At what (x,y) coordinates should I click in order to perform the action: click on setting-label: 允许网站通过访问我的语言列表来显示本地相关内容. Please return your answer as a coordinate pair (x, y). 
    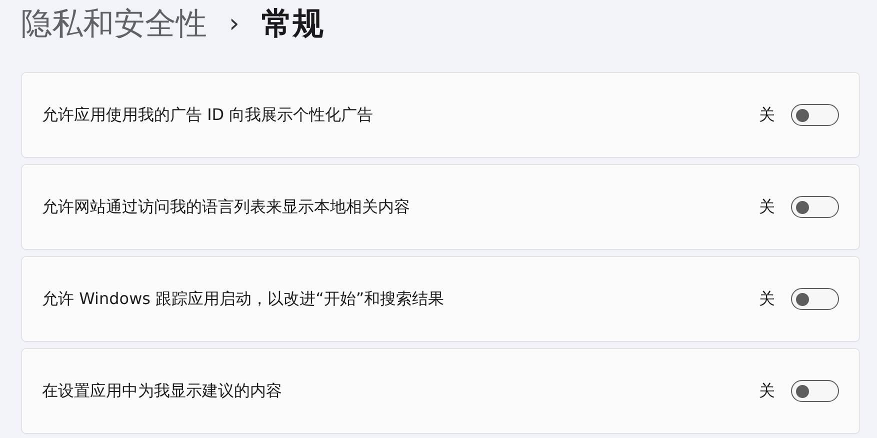
    Looking at the image, I should click on (226, 207).